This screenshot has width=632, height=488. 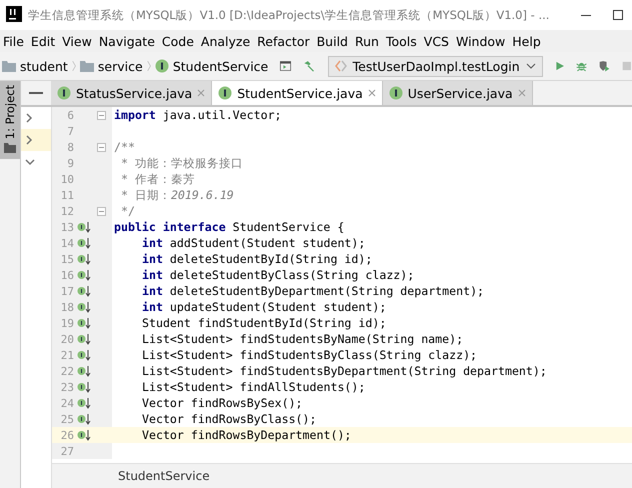 I want to click on terminal-icon, so click(x=286, y=66).